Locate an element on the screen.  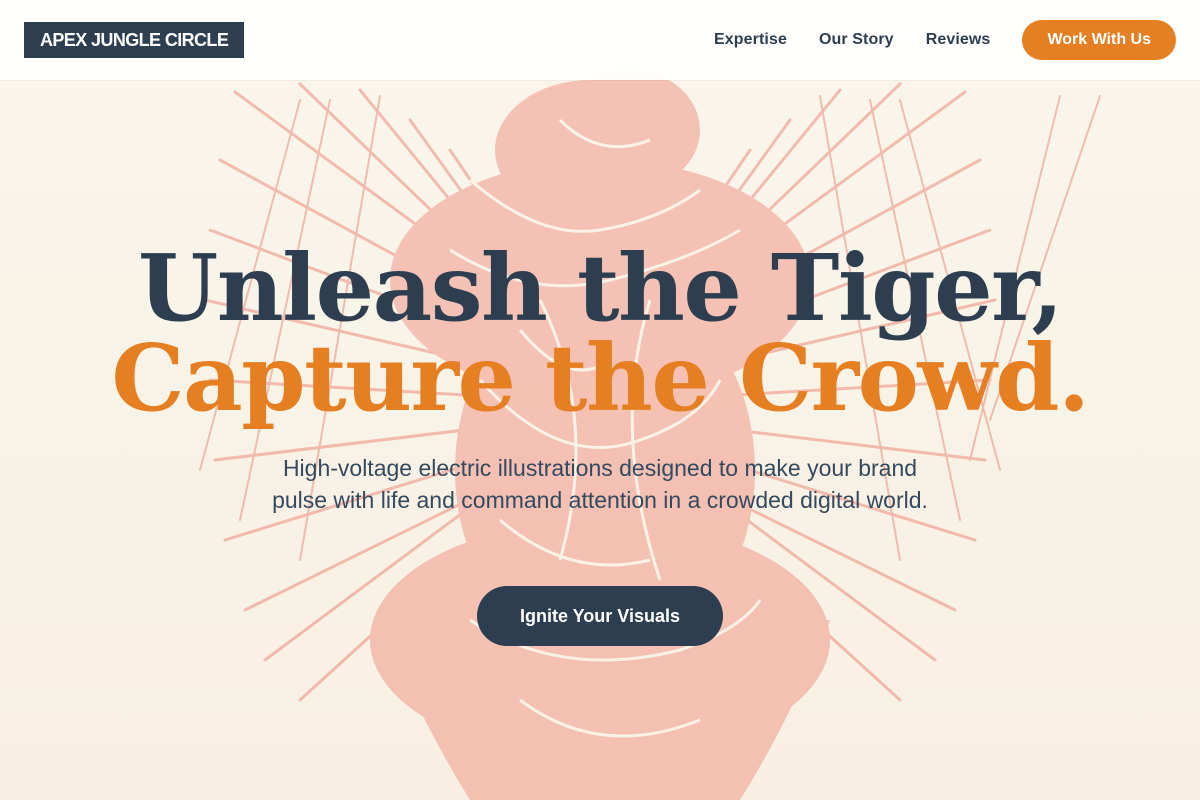
work-with-us-button: Work With Us is located at coordinates (1099, 40).